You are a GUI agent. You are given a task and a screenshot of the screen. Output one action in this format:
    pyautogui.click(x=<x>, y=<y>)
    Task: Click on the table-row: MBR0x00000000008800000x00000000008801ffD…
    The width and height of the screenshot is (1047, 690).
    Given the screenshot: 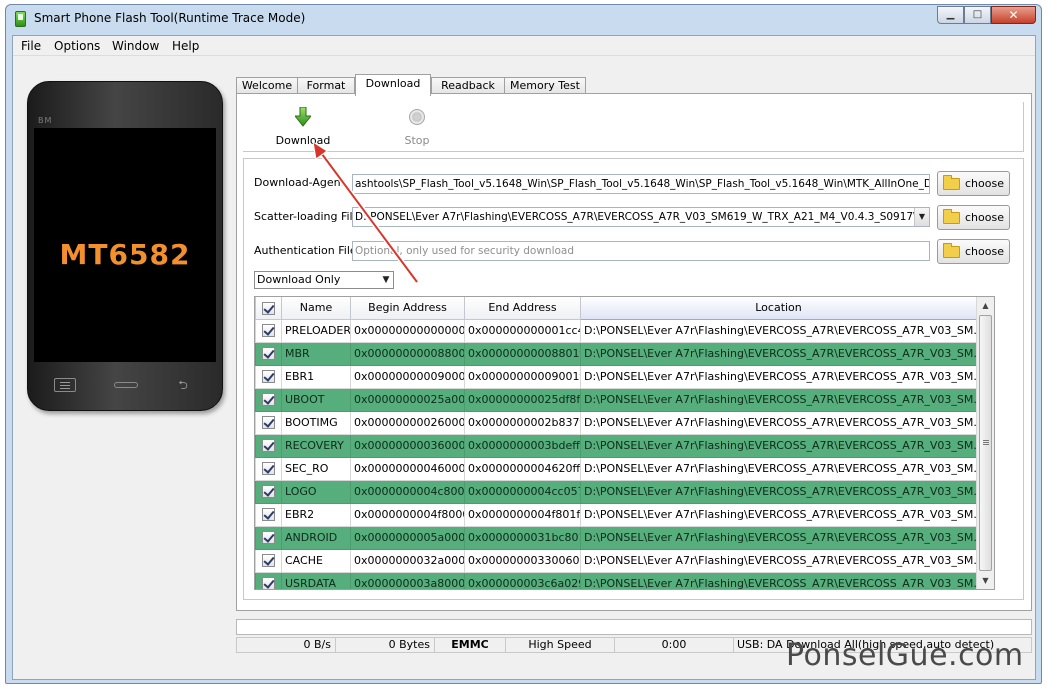 What is the action you would take?
    pyautogui.click(x=616, y=353)
    